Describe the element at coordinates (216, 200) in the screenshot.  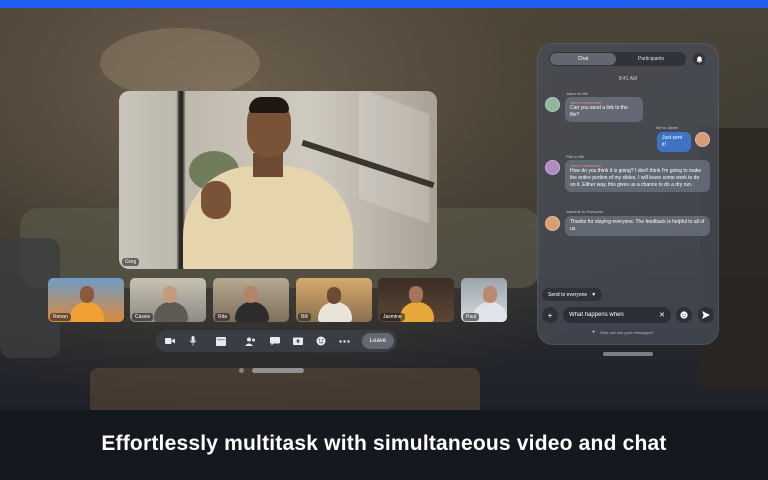
I see `speaker-hand` at that location.